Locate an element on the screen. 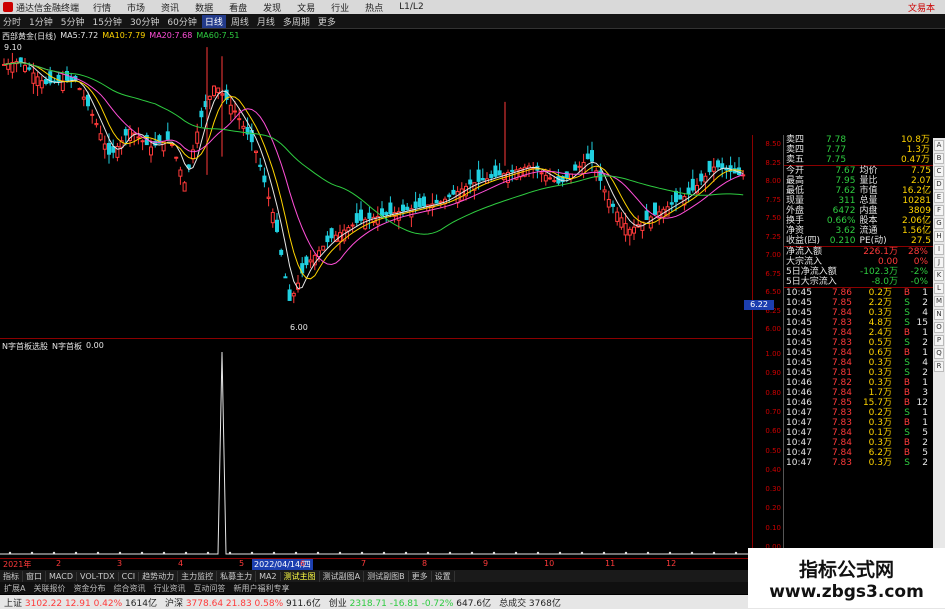  tick-count: 2 is located at coordinates (925, 373).